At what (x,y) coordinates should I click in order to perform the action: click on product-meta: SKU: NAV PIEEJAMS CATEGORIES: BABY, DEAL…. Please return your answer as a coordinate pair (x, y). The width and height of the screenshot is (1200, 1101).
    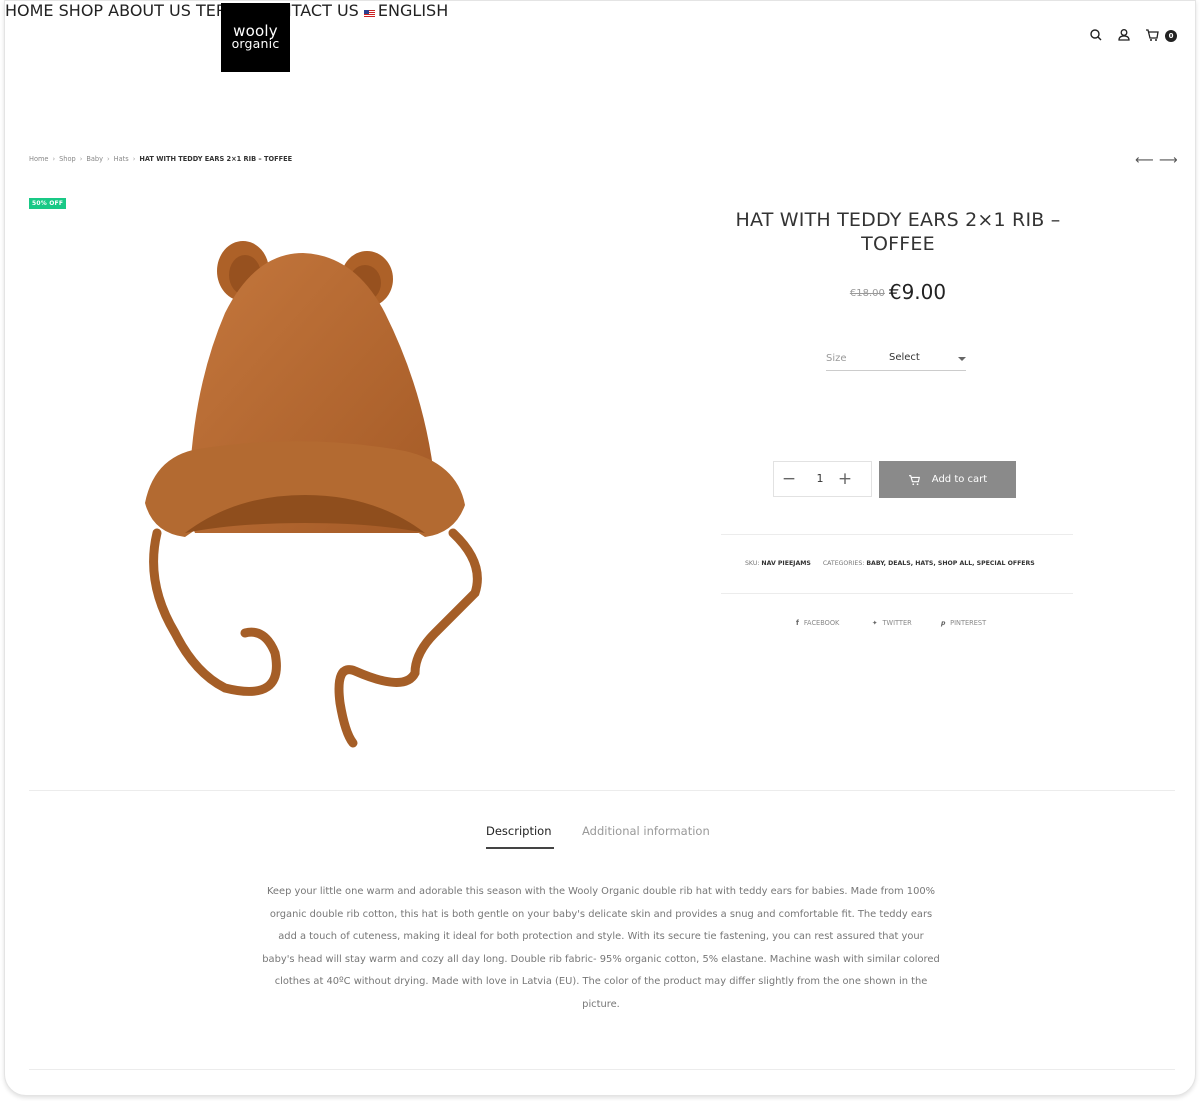
    Looking at the image, I should click on (890, 563).